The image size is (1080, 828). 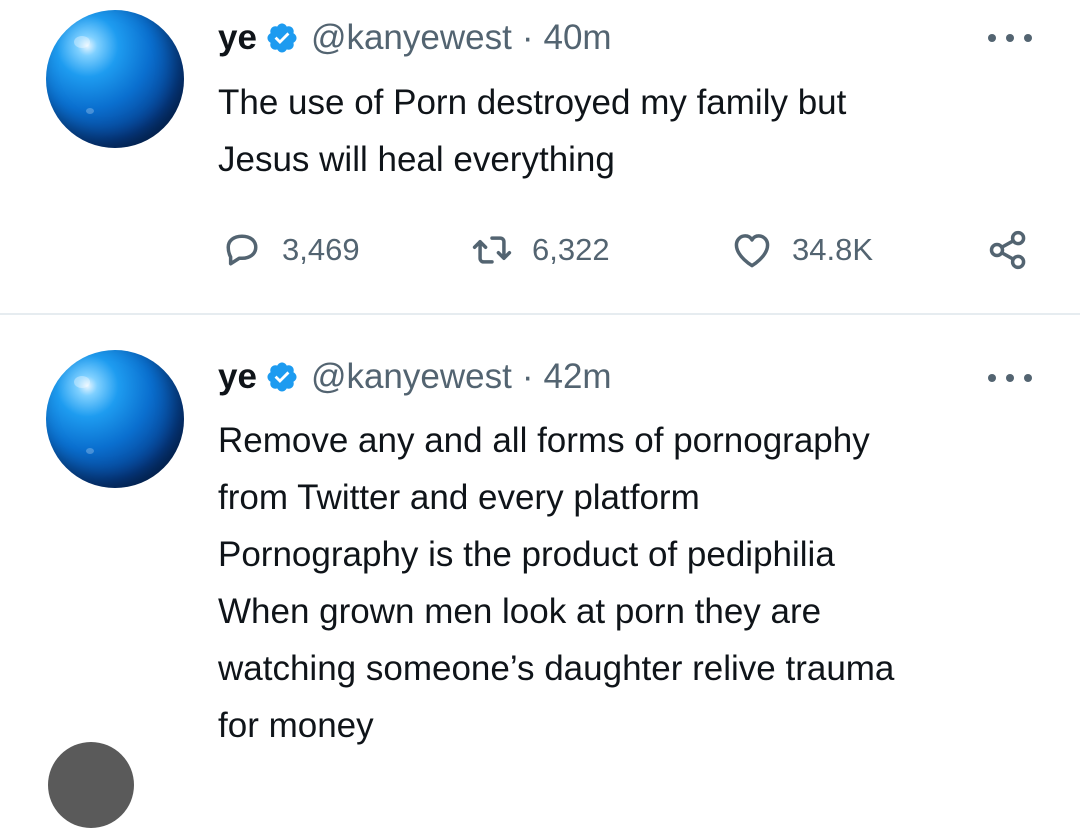 I want to click on share-button, so click(x=1008, y=250).